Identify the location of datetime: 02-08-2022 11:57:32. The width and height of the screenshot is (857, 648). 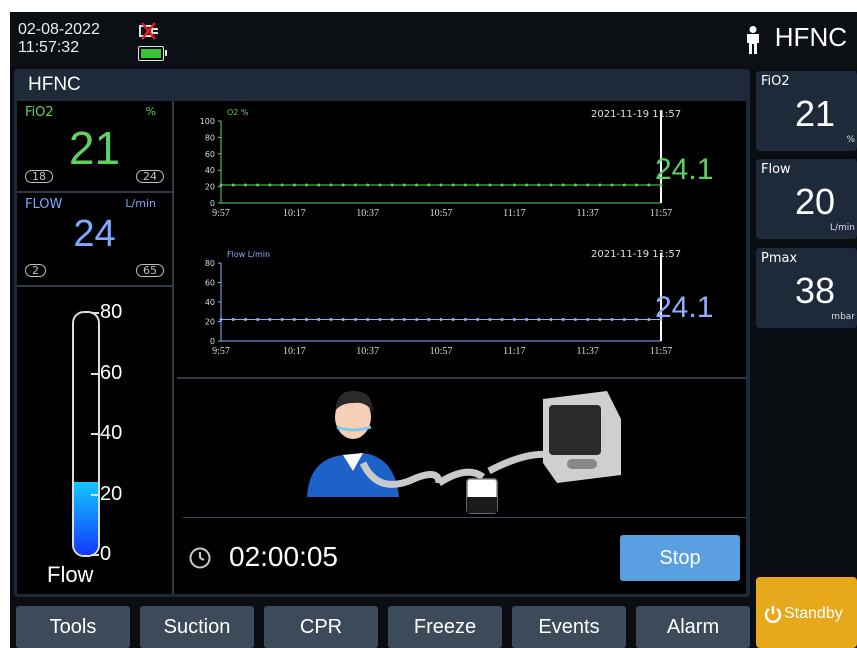
(59, 39).